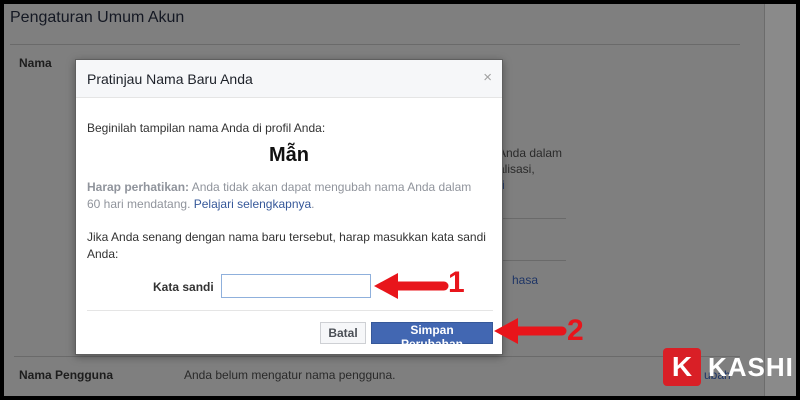 The height and width of the screenshot is (400, 800). I want to click on learn-more-link: Pelajari selengkapnya, so click(252, 204).